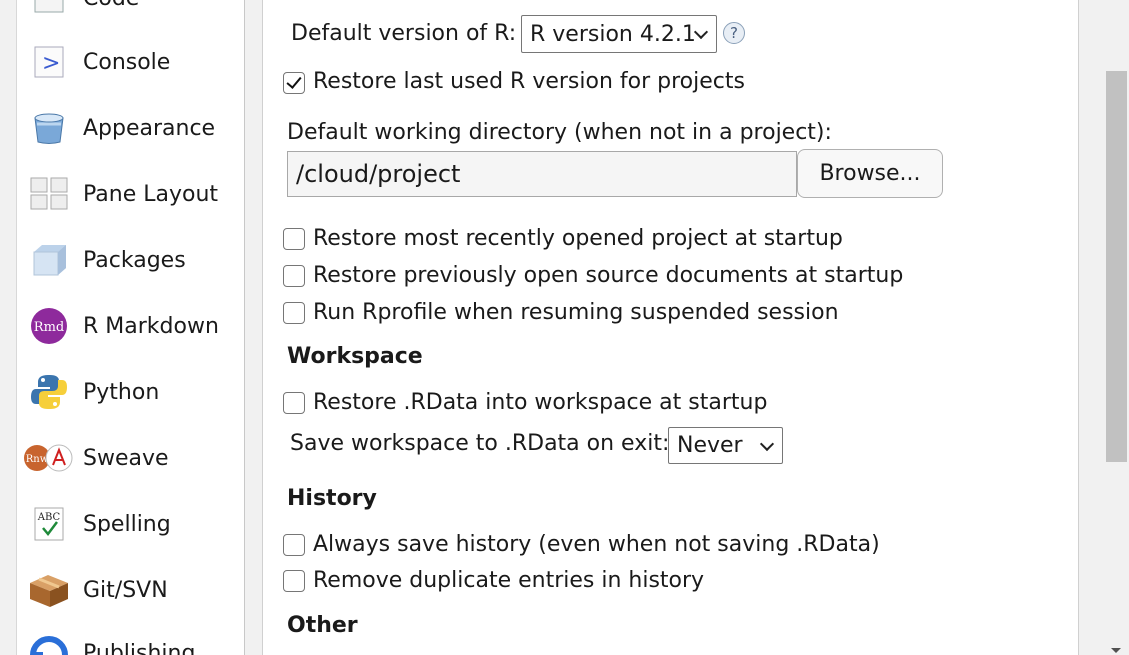  What do you see at coordinates (149, 128) in the screenshot?
I see `sidebar-item-label: Appearance` at bounding box center [149, 128].